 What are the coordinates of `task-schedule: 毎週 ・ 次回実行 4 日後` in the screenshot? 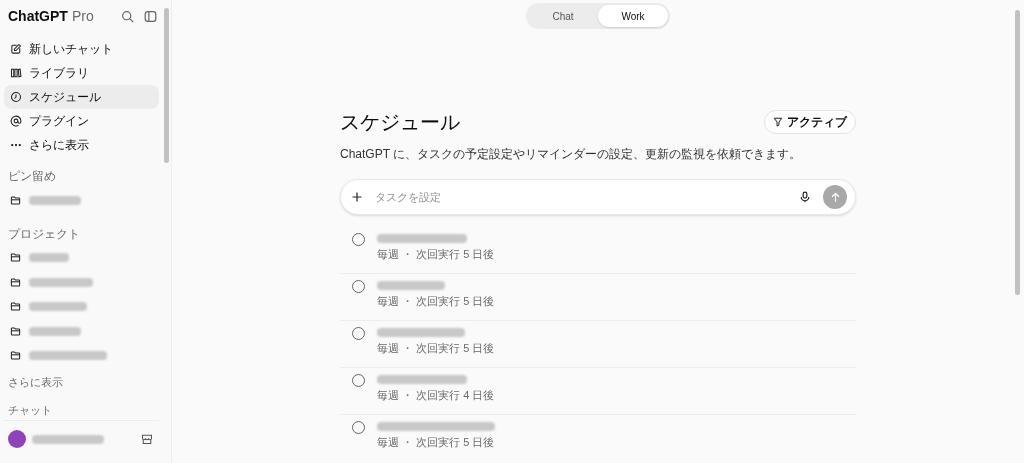 It's located at (436, 395).